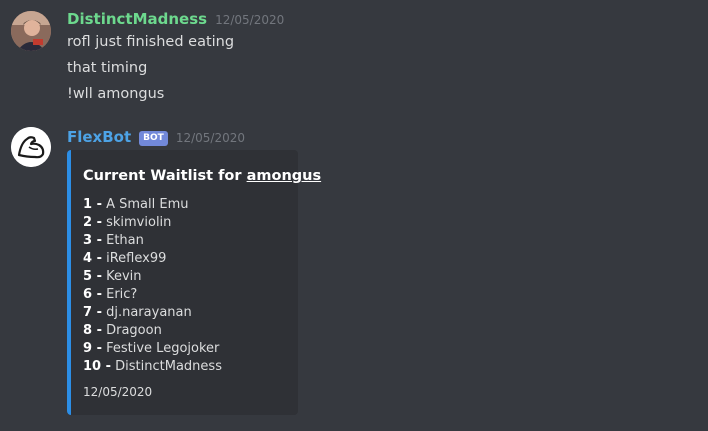 This screenshot has width=708, height=431. I want to click on message-header: DistinctMadness 12/05/2020, so click(175, 20).